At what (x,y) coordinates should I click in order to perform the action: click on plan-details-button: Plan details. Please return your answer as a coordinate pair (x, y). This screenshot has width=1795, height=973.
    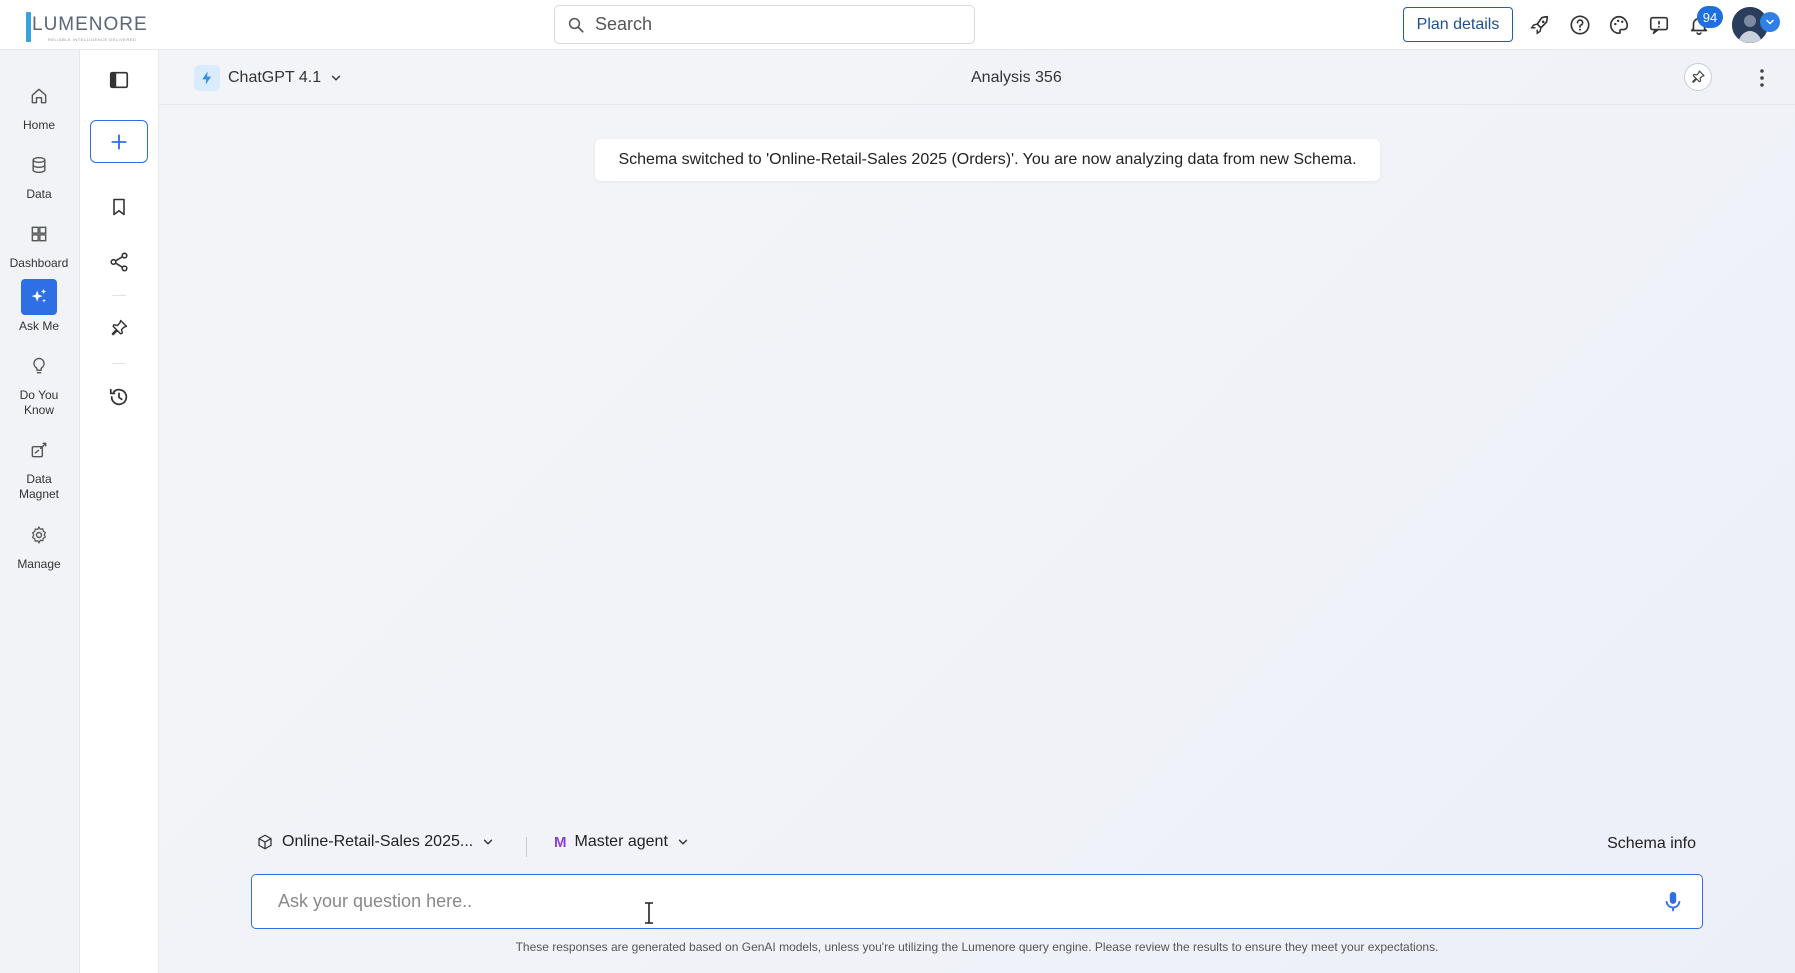
    Looking at the image, I should click on (1458, 24).